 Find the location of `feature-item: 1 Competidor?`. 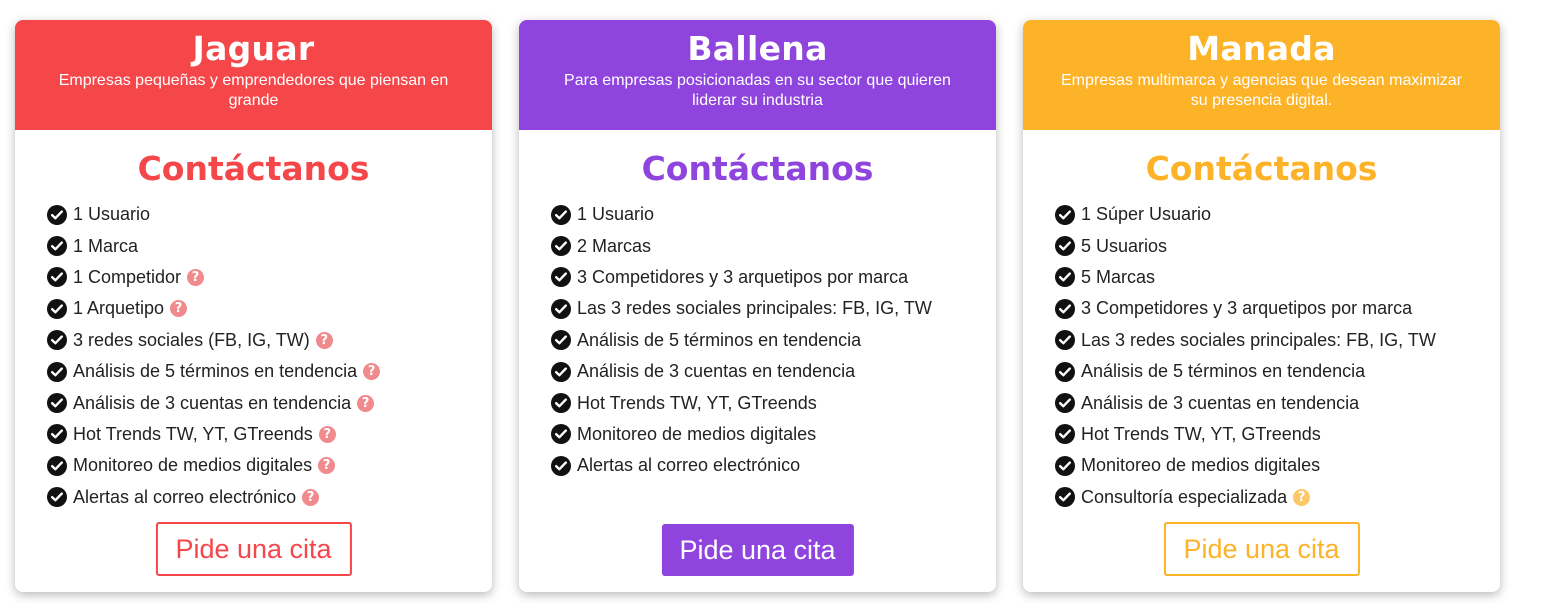

feature-item: 1 Competidor? is located at coordinates (269, 277).